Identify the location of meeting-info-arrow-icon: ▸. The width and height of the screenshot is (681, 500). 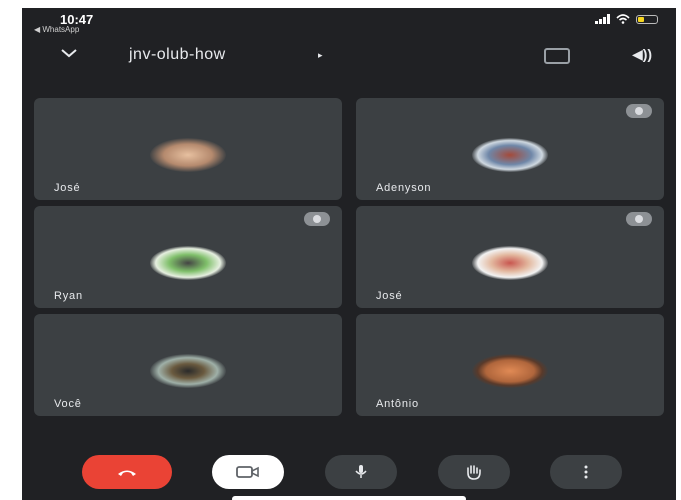
(320, 55).